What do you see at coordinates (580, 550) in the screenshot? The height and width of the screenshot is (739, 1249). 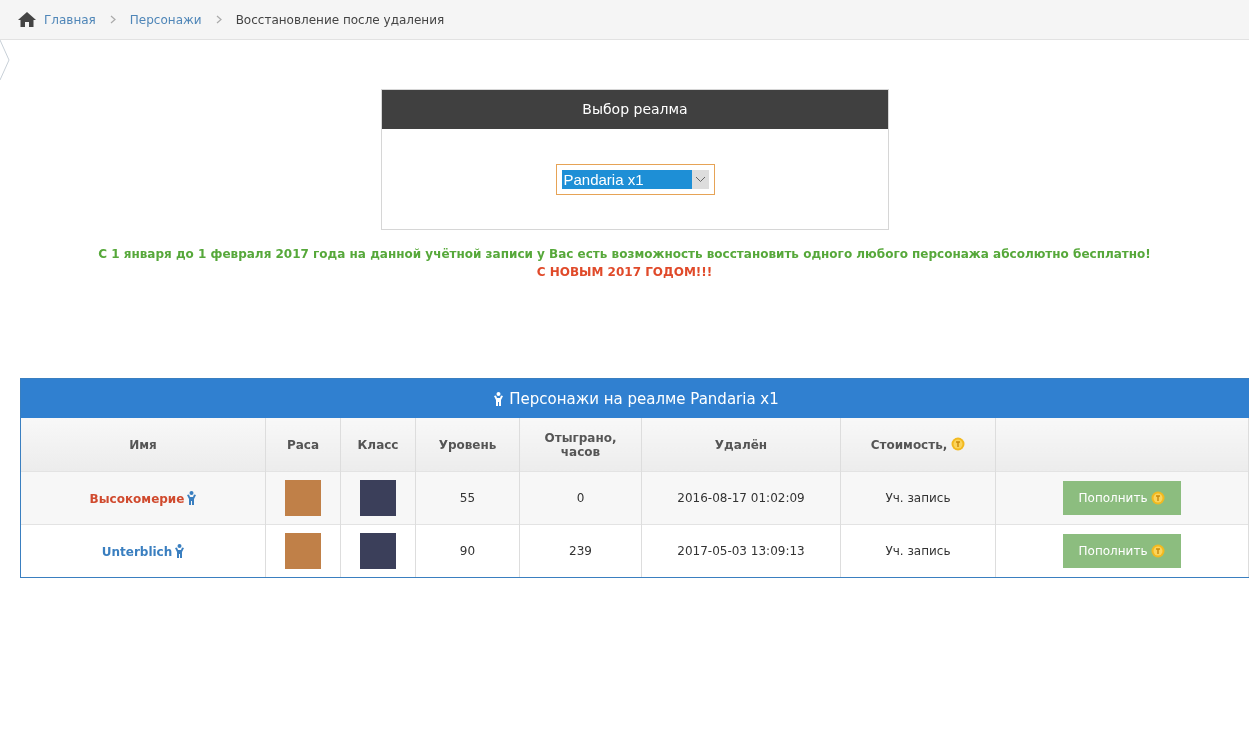 I see `table-cell: 239` at bounding box center [580, 550].